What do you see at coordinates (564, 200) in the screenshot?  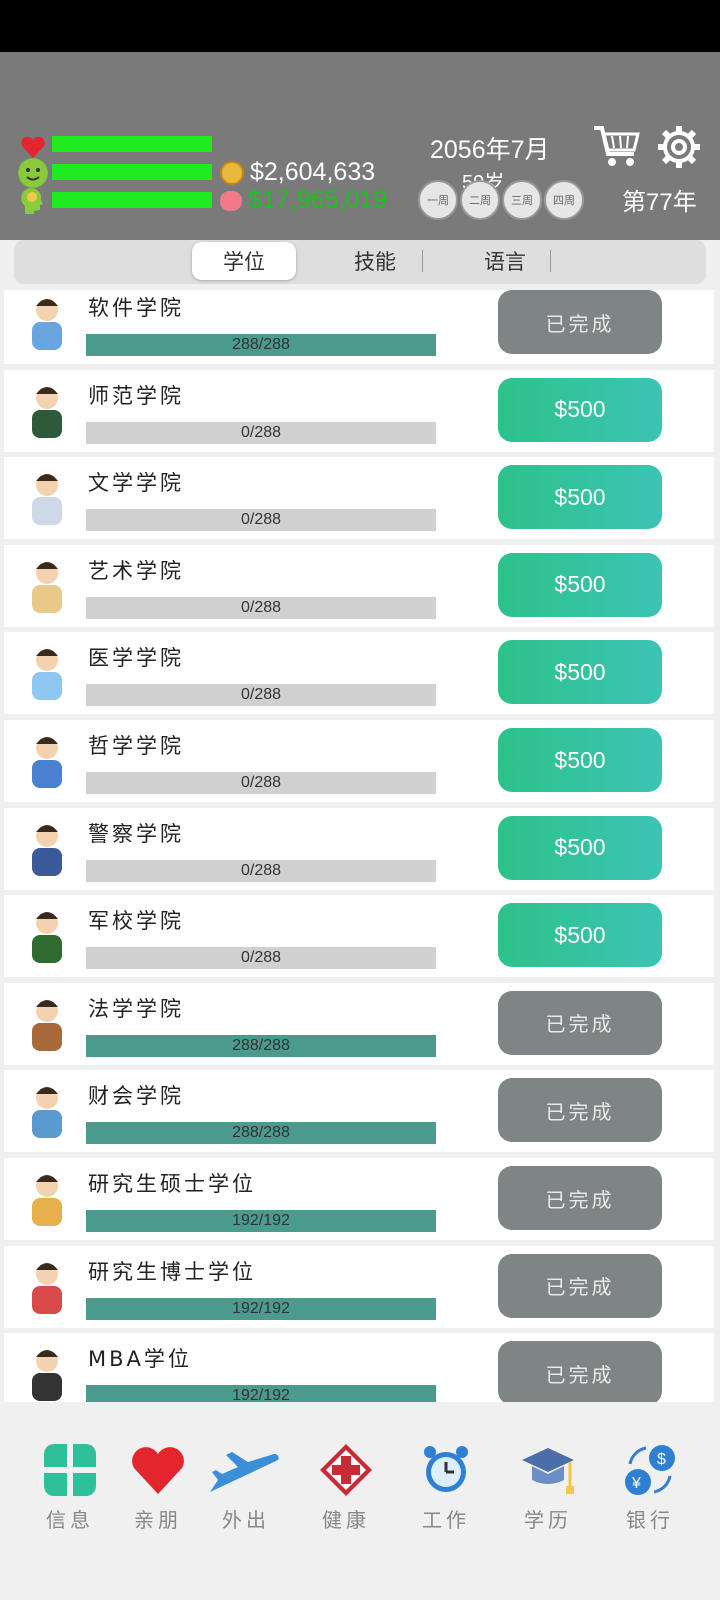 I see `week-4-button: 四周` at bounding box center [564, 200].